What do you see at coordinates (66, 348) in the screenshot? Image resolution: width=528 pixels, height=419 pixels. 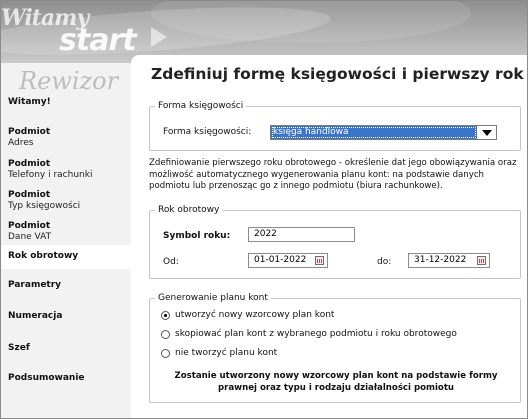 I see `sidebar-item-szef: Szef` at bounding box center [66, 348].